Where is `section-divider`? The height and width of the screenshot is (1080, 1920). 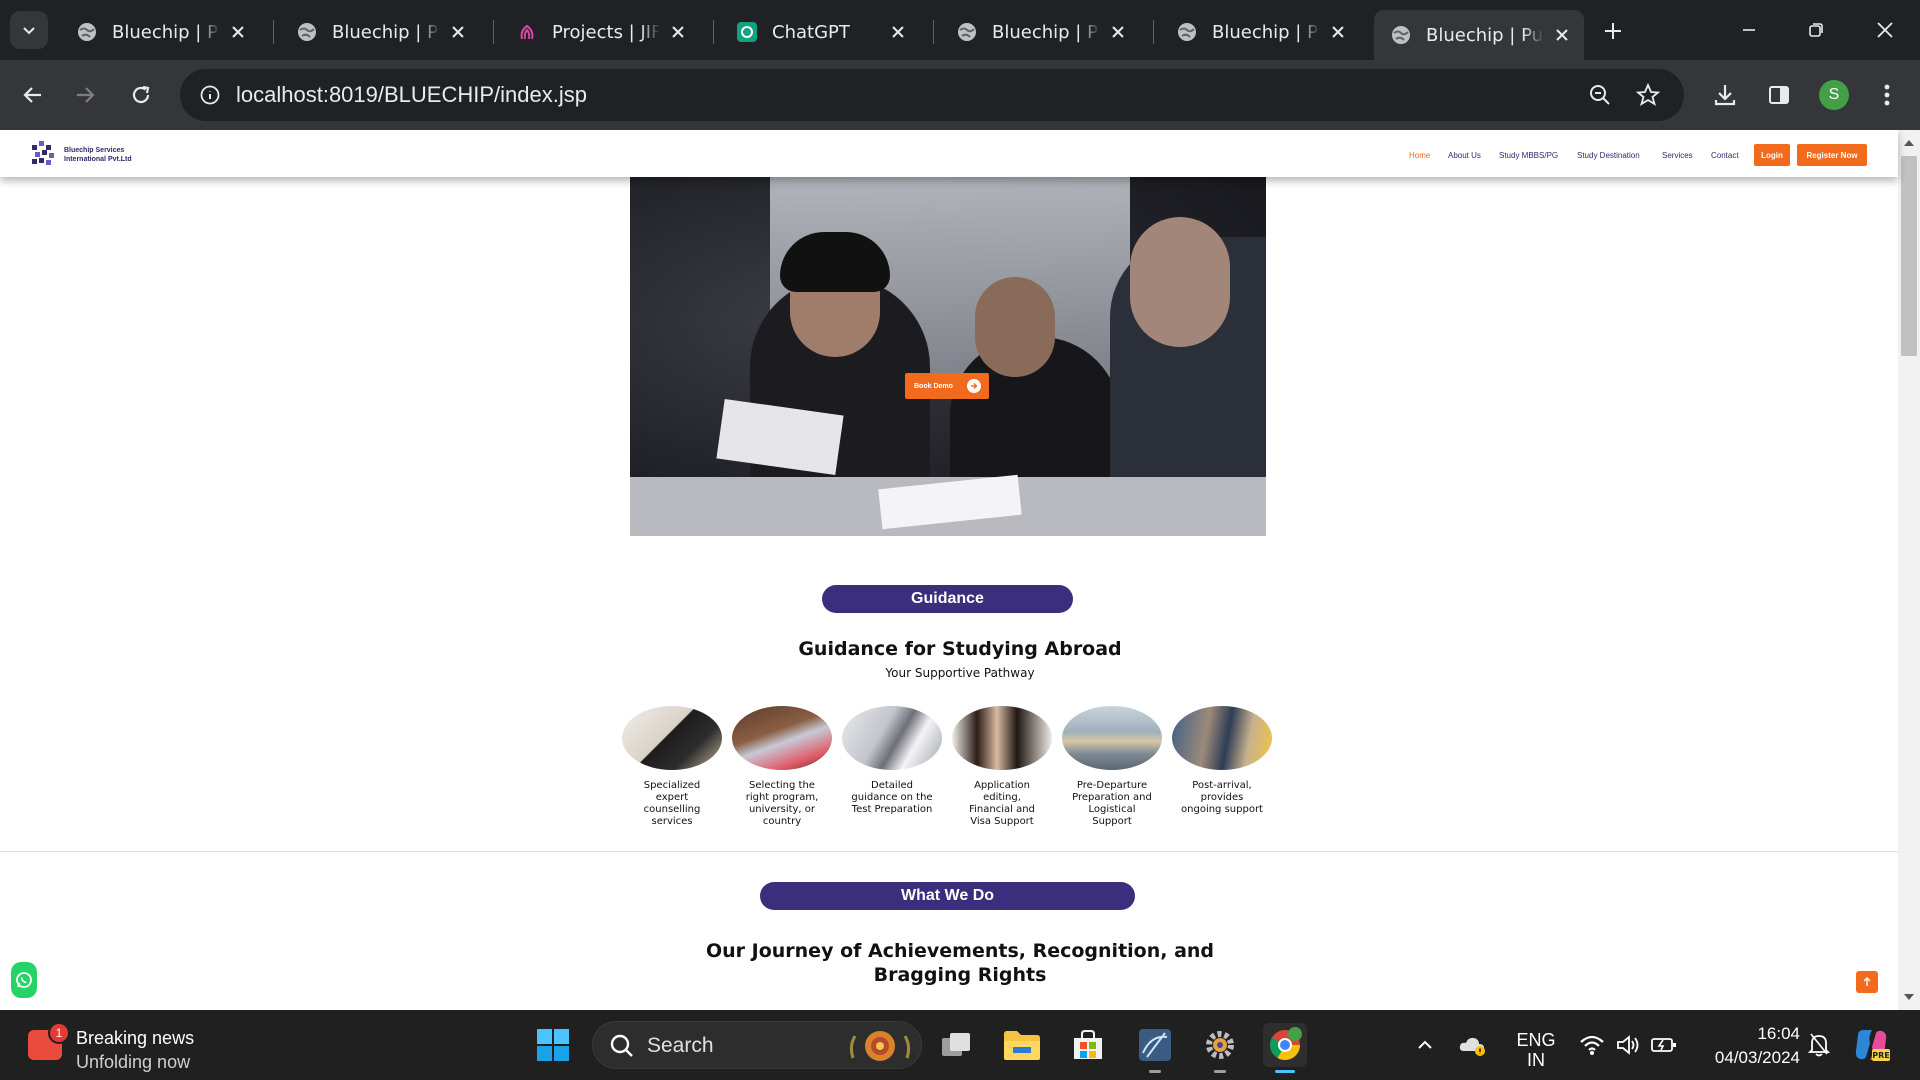
section-divider is located at coordinates (949, 851).